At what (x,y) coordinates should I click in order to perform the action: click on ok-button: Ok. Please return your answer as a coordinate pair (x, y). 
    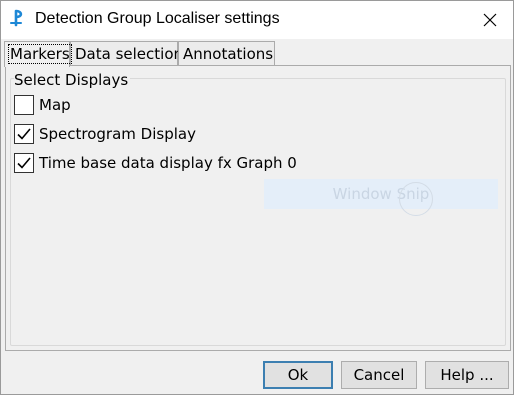
    Looking at the image, I should click on (298, 375).